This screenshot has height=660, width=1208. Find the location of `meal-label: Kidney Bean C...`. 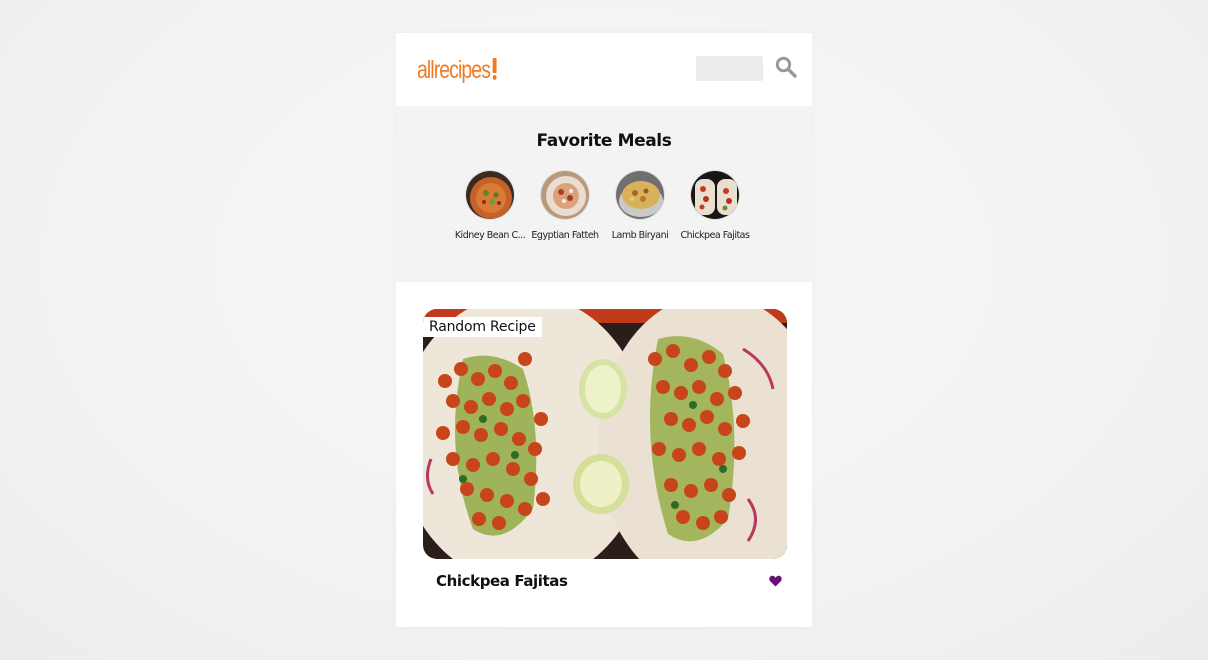

meal-label: Kidney Bean C... is located at coordinates (490, 235).